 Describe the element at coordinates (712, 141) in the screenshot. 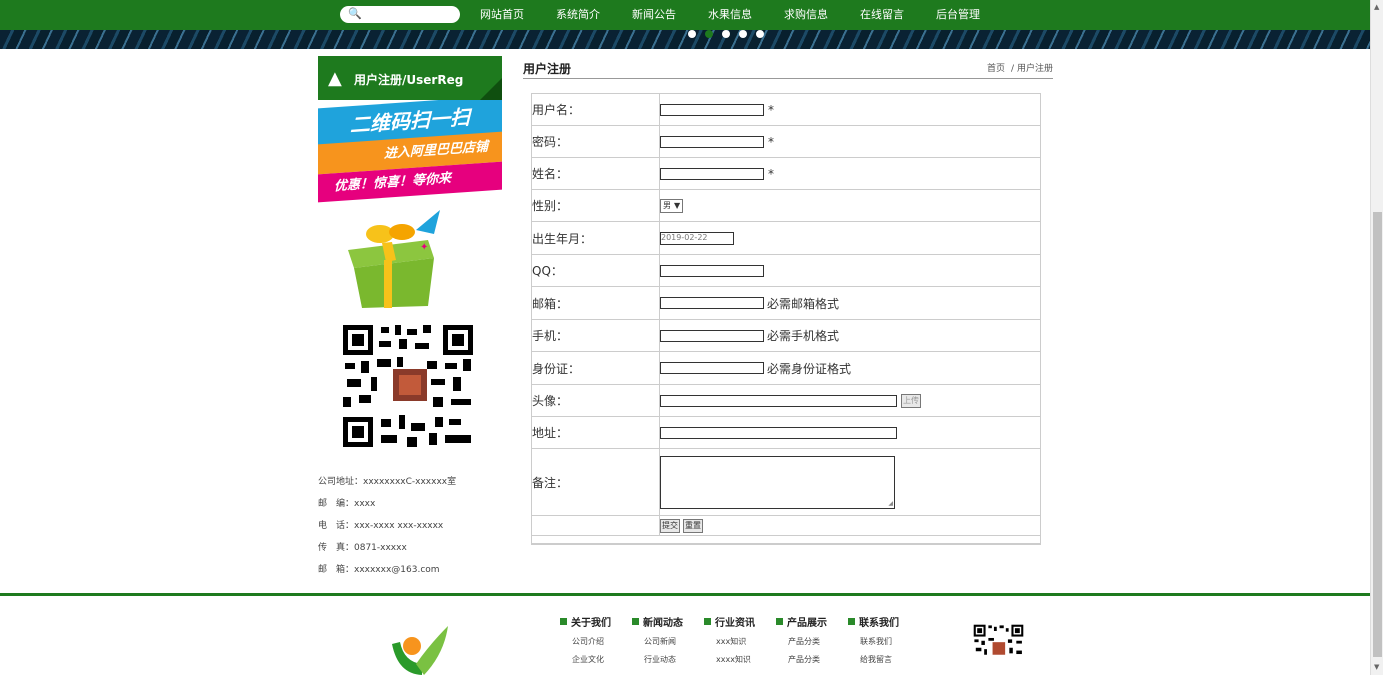

I see `password-input` at that location.